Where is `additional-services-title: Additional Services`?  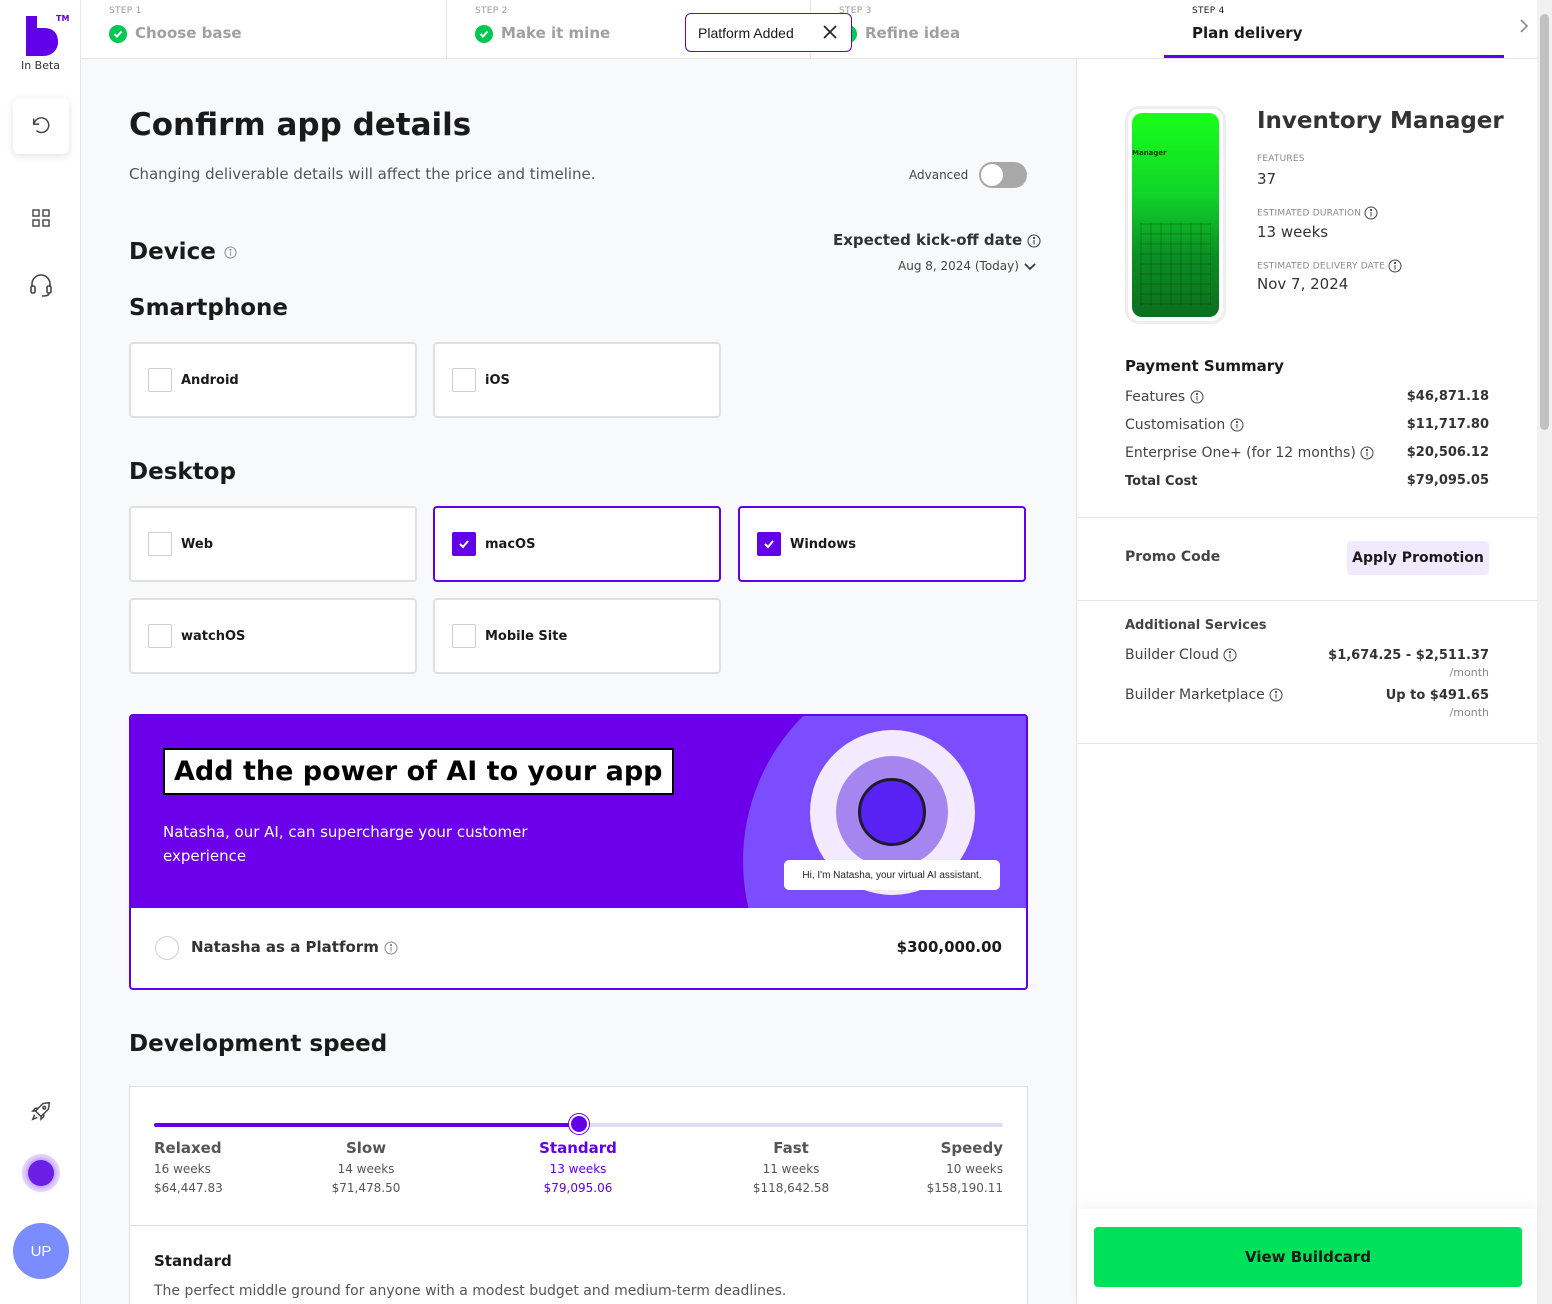 additional-services-title: Additional Services is located at coordinates (1196, 625).